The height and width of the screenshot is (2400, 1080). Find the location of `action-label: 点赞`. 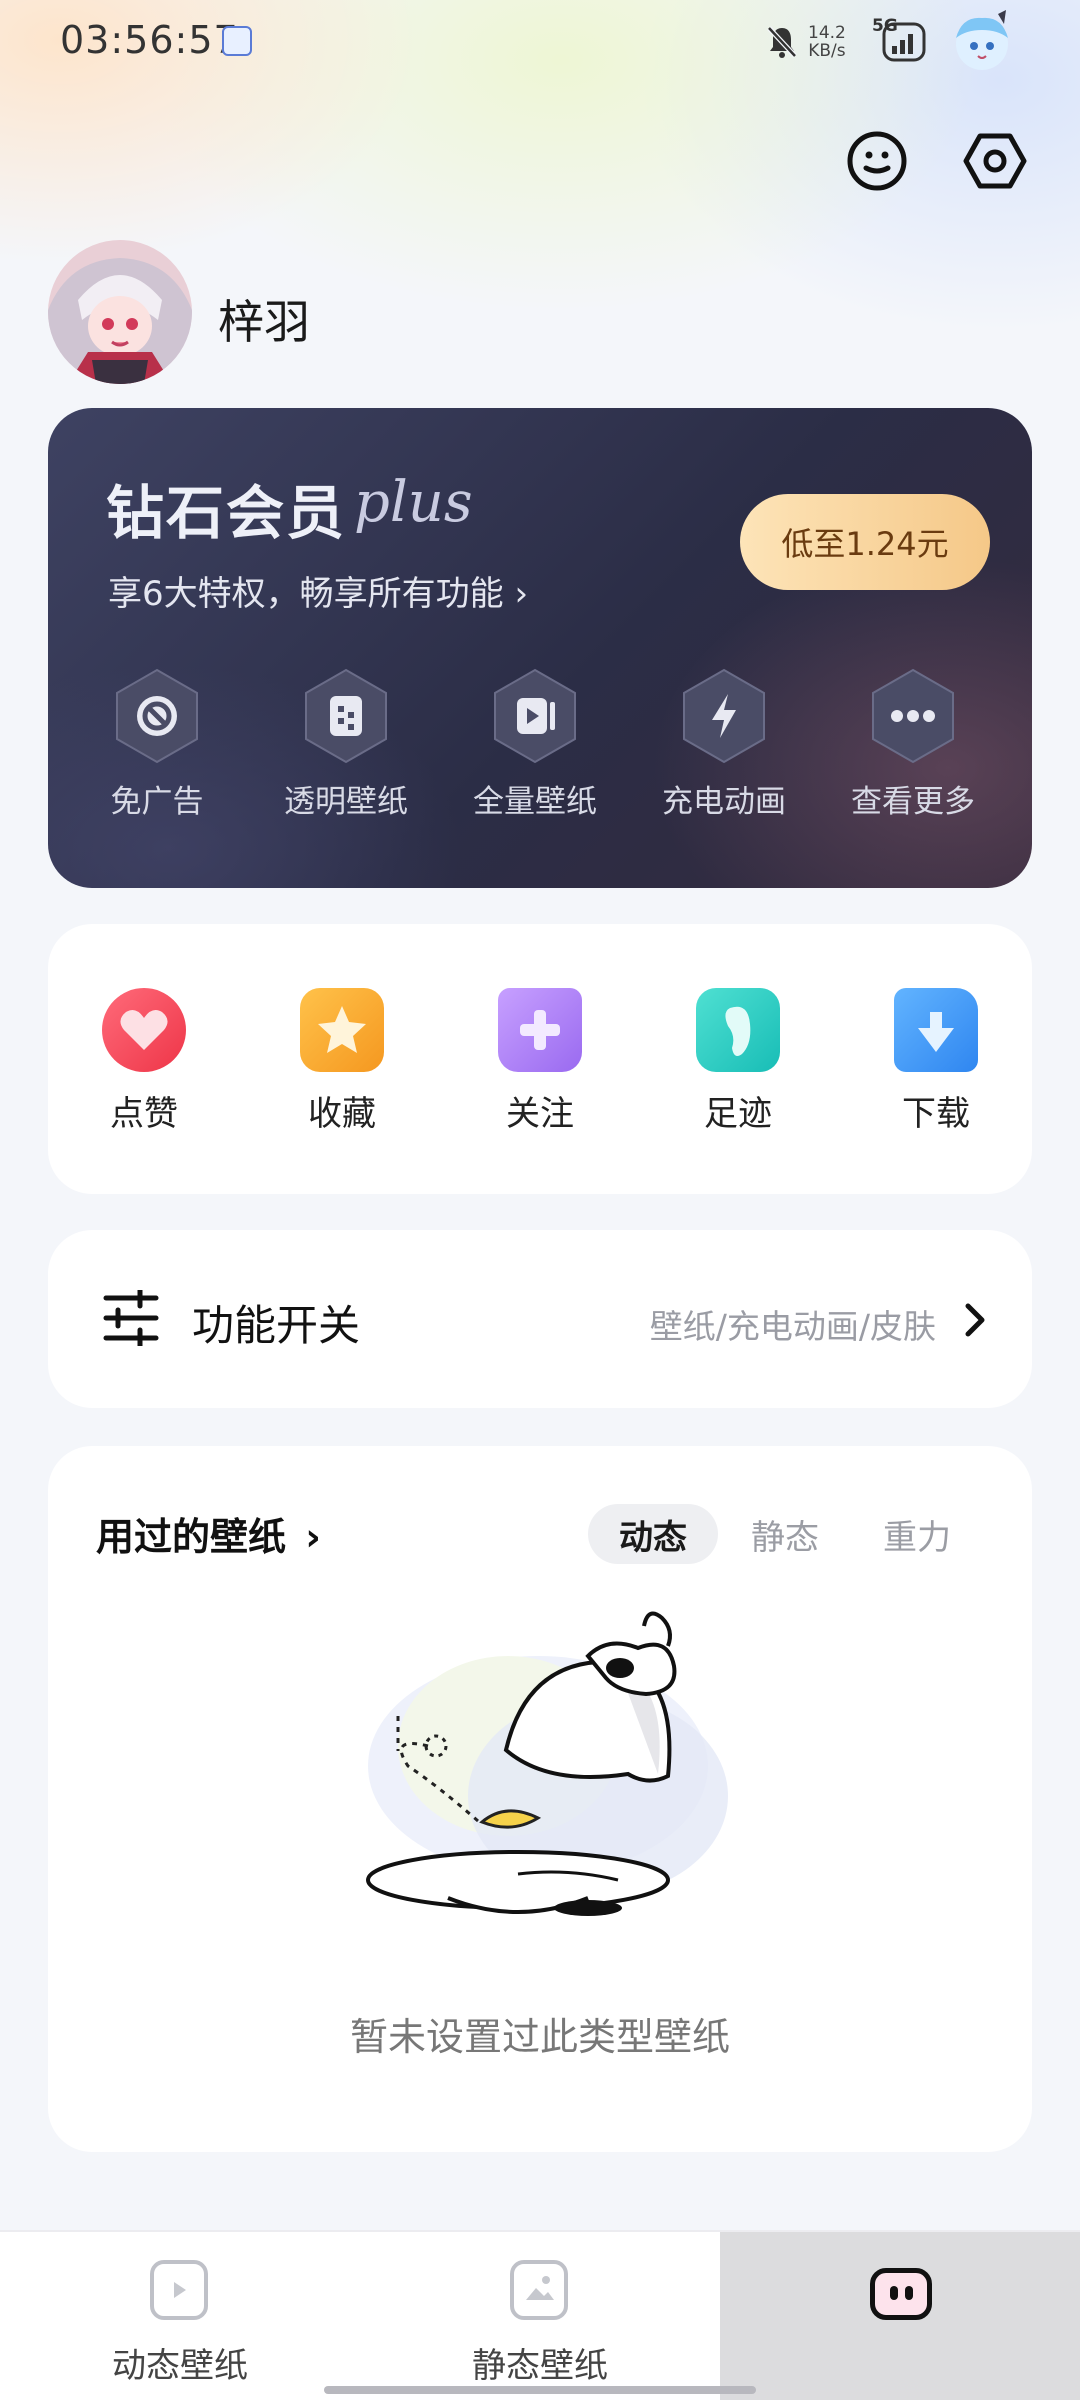

action-label: 点赞 is located at coordinates (144, 1114).